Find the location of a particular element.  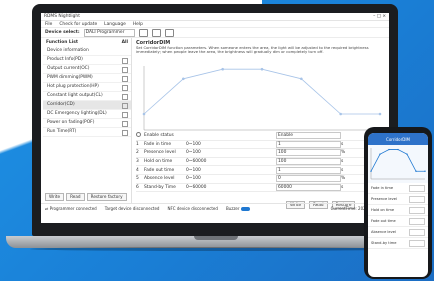

function-item: PWM dimming(PWM) is located at coordinates (87, 78).